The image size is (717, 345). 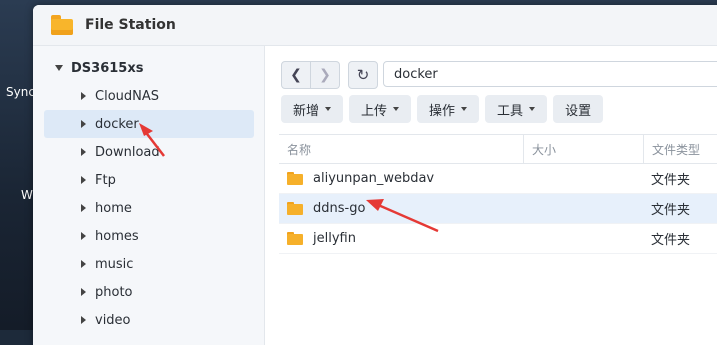 What do you see at coordinates (149, 180) in the screenshot?
I see `sidebar-item-ftp: Ftp` at bounding box center [149, 180].